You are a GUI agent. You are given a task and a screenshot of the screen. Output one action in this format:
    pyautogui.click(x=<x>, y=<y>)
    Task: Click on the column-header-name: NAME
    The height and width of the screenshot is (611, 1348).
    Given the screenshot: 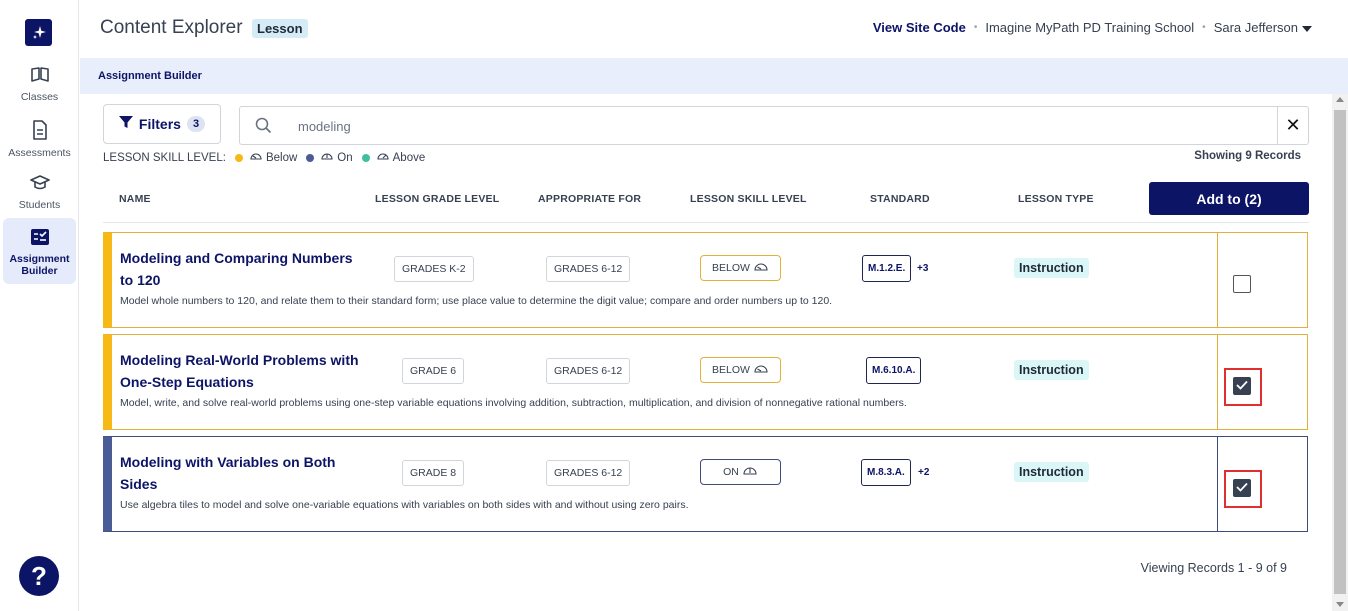 What is the action you would take?
    pyautogui.click(x=135, y=199)
    